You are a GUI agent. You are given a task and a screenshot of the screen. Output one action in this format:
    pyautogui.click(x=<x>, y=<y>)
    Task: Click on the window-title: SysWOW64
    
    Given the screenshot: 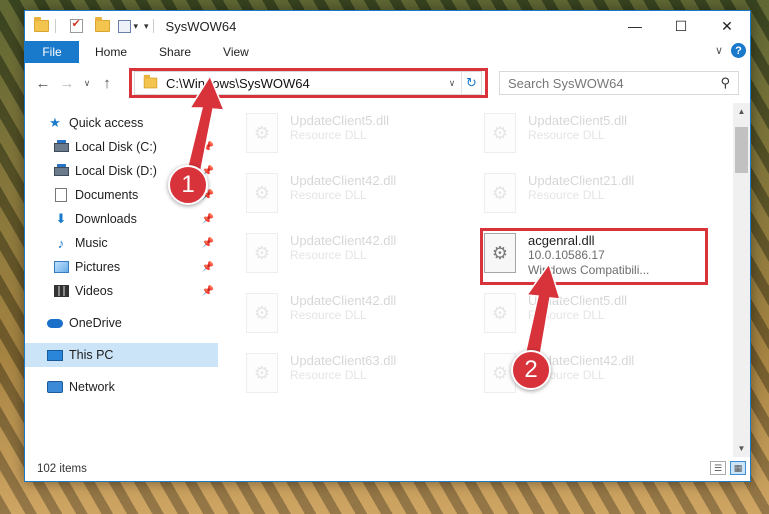 What is the action you would take?
    pyautogui.click(x=201, y=26)
    